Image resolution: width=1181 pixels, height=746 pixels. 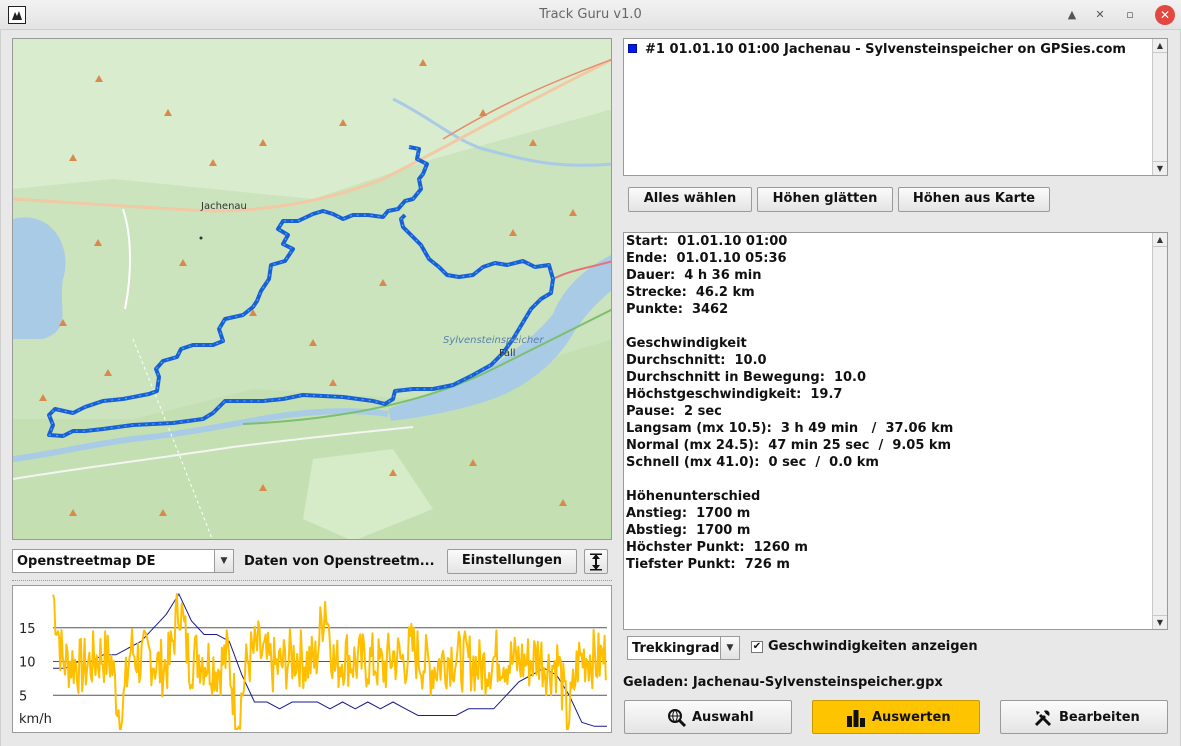 I want to click on stat-line: Geschwindigkeit, so click(x=686, y=343).